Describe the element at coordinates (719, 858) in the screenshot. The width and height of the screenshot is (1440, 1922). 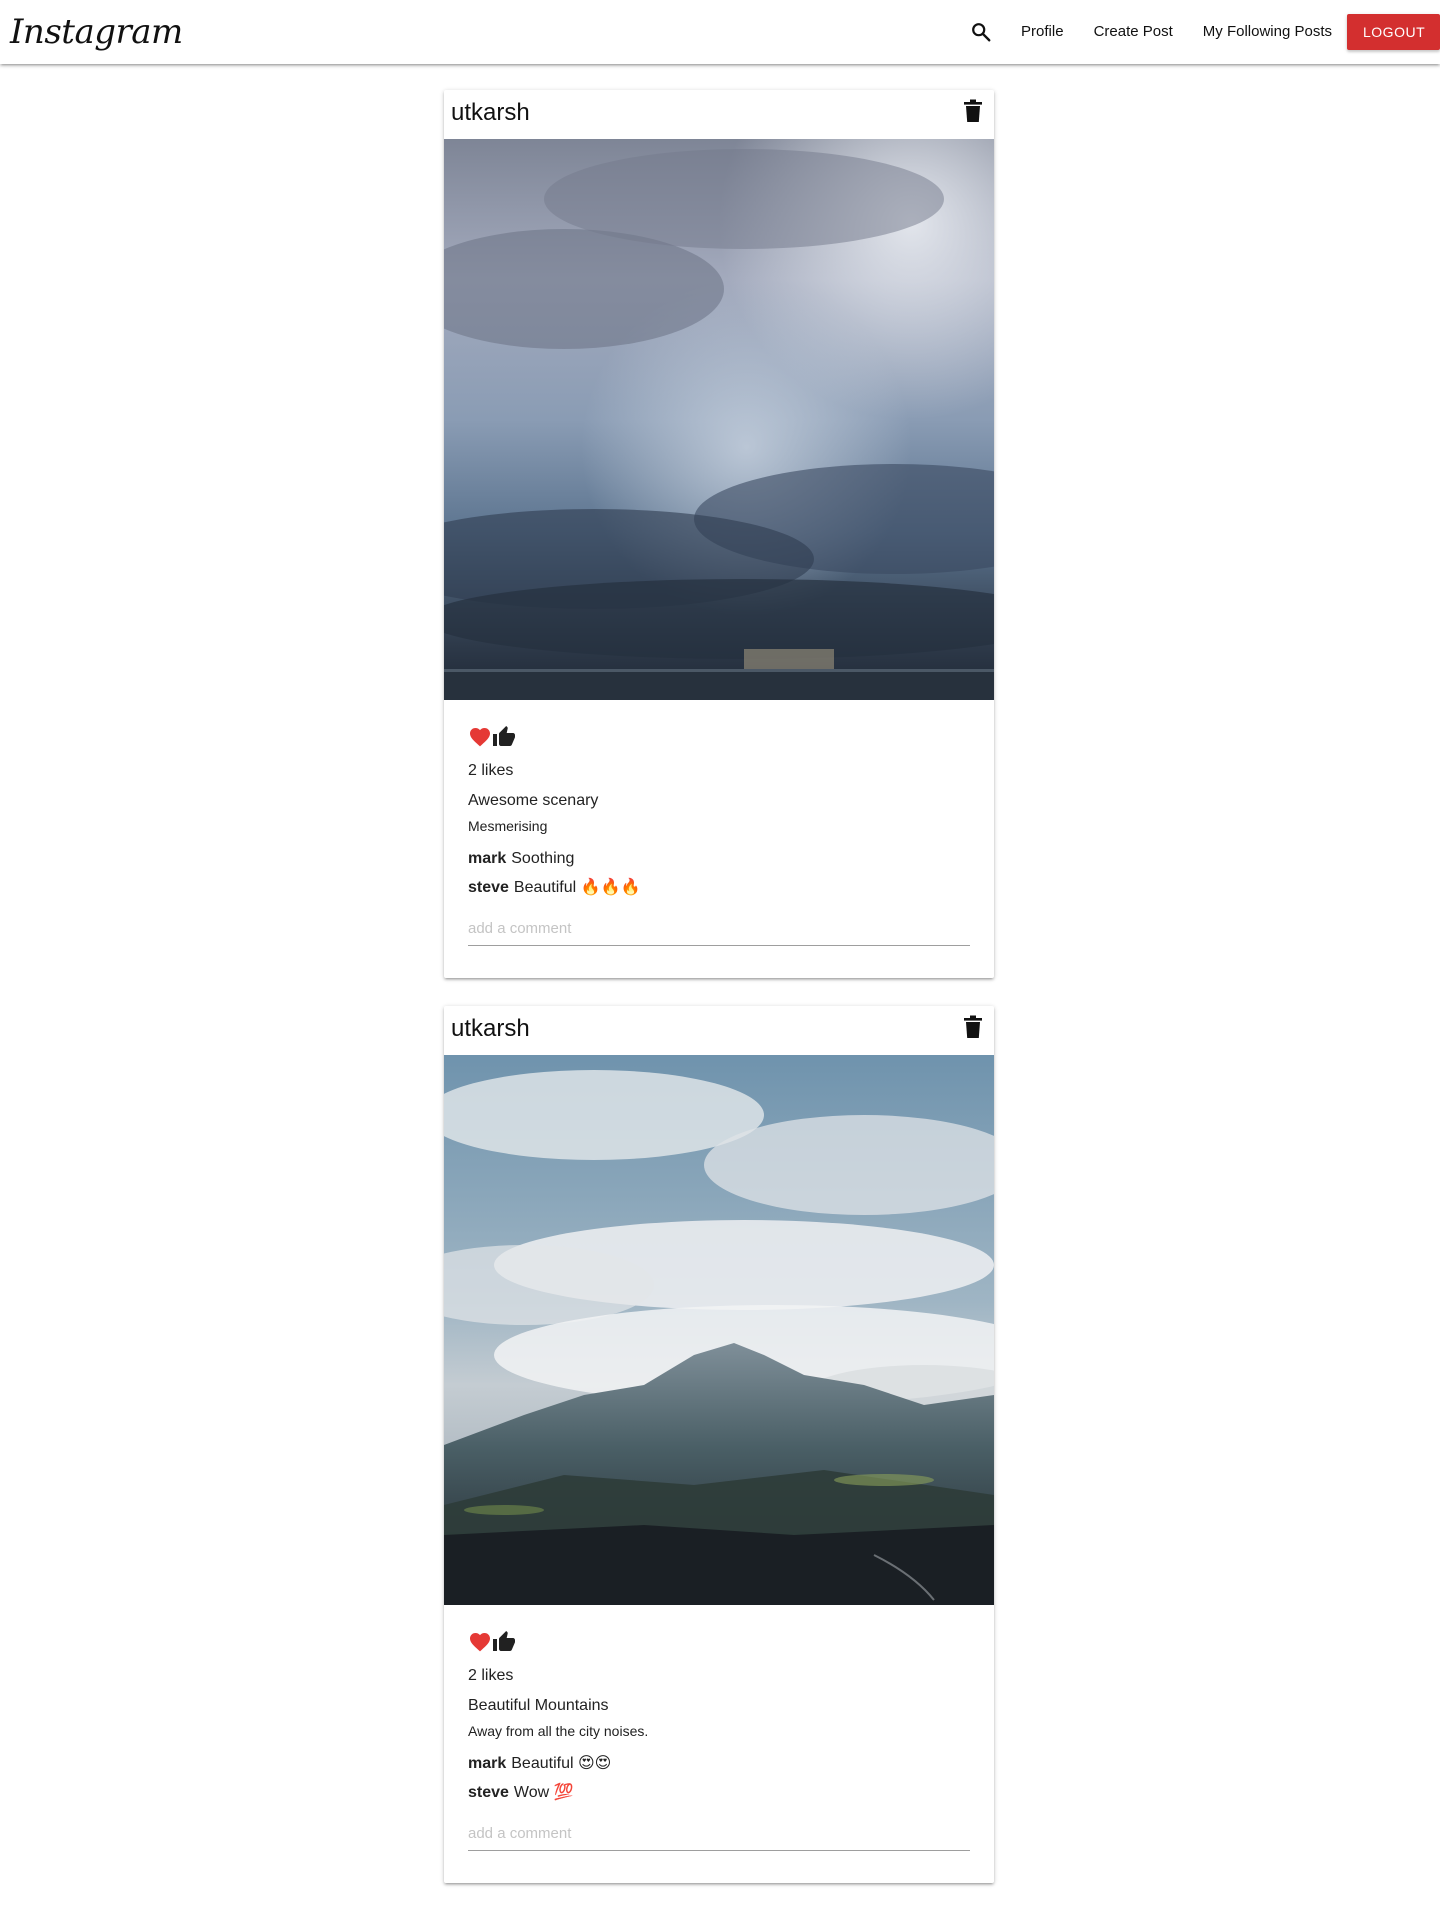
I see `comment: mark Soothing` at that location.